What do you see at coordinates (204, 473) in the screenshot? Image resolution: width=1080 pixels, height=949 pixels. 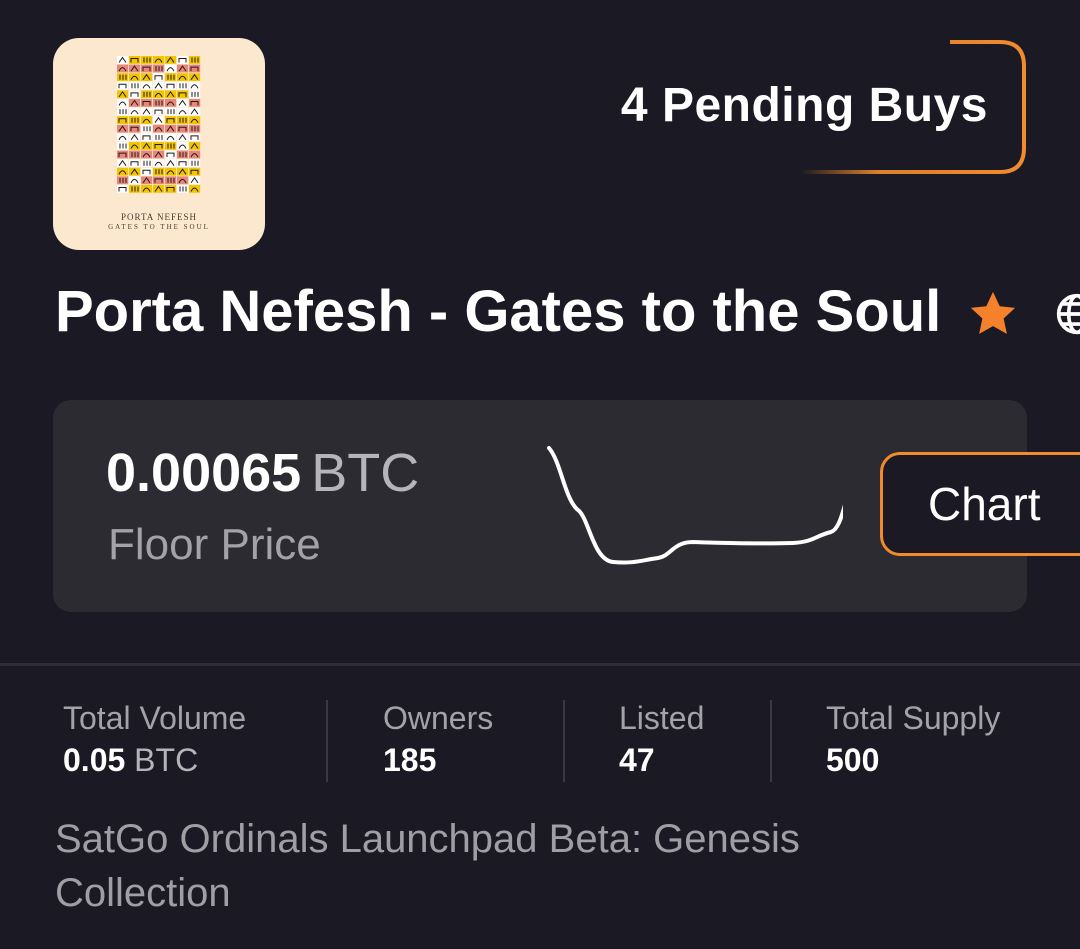 I see `floor-price-amount: 0.00065` at bounding box center [204, 473].